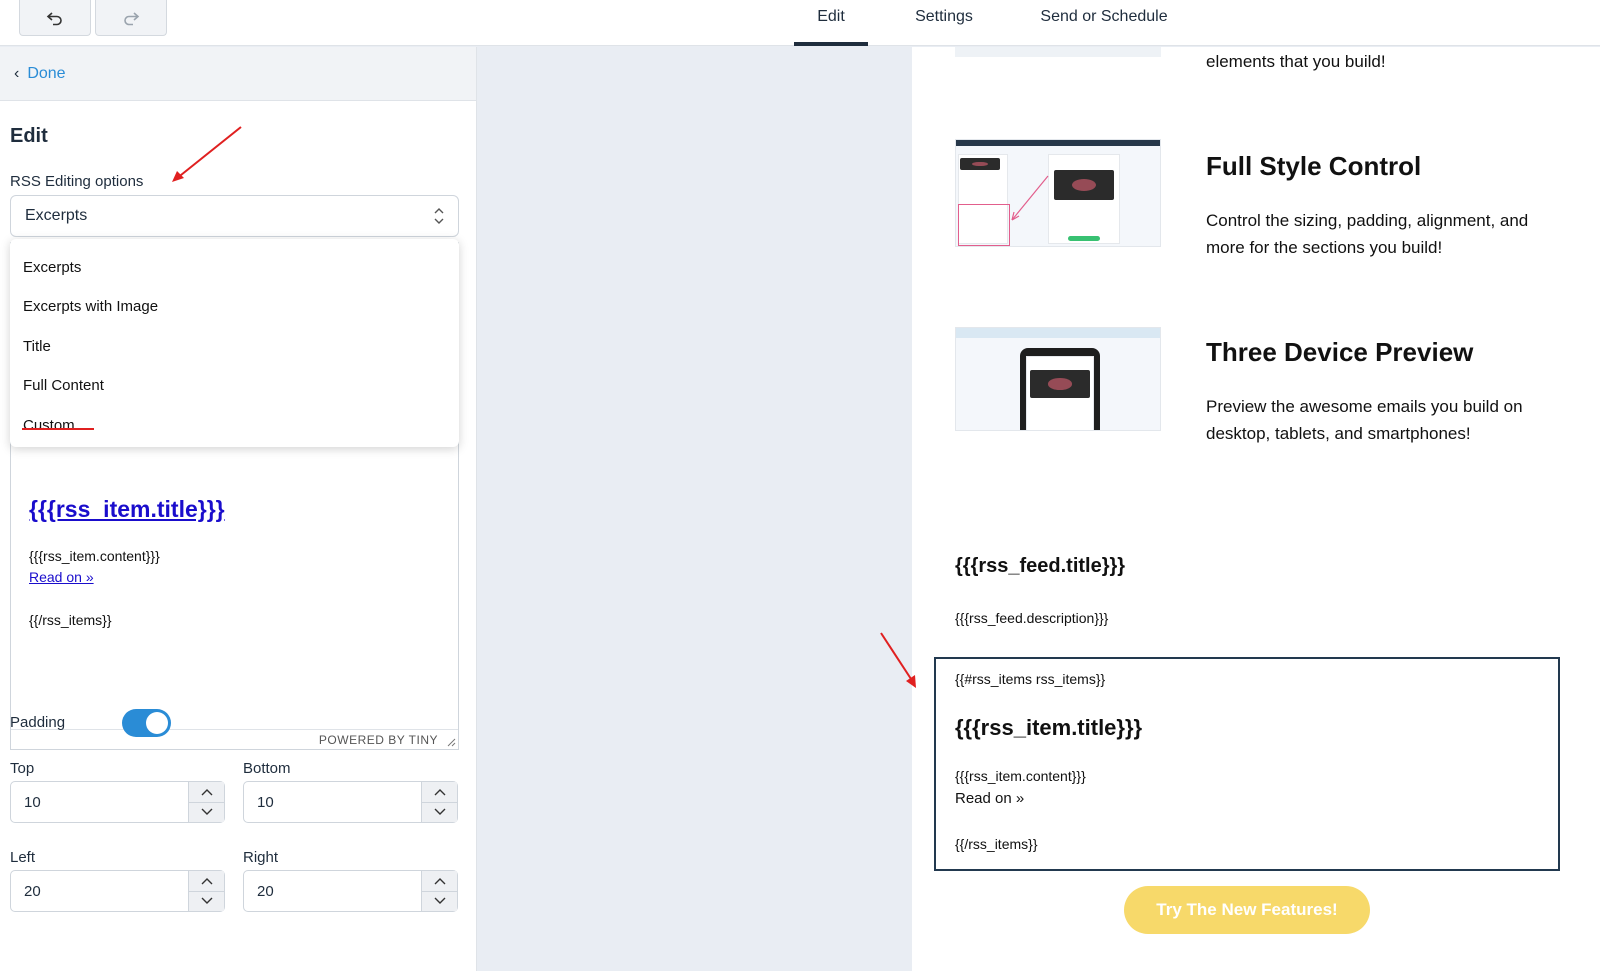 The height and width of the screenshot is (971, 1600). I want to click on top-toolbar: Edit Settings Send or Schedule, so click(800, 23).